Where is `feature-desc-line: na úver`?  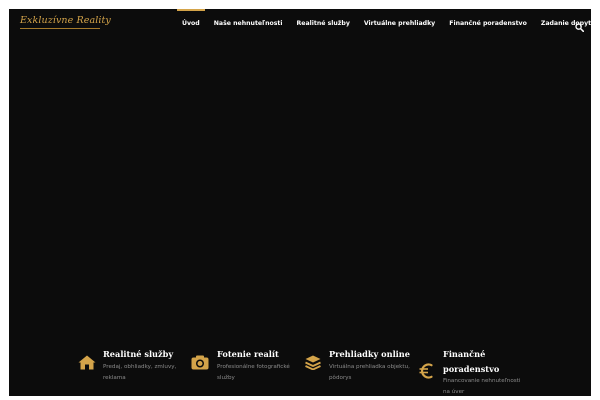
feature-desc-line: na úver is located at coordinates (454, 392).